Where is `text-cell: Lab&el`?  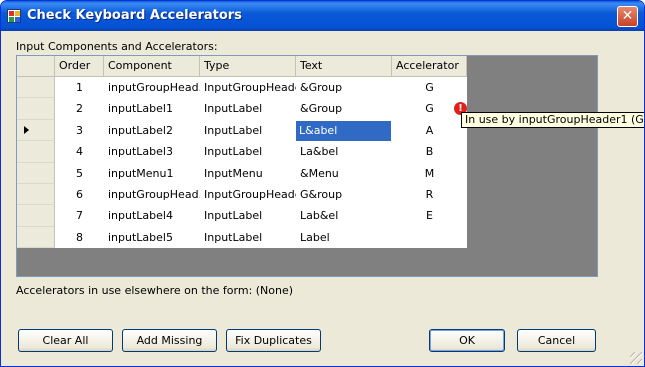
text-cell: Lab&el is located at coordinates (344, 215).